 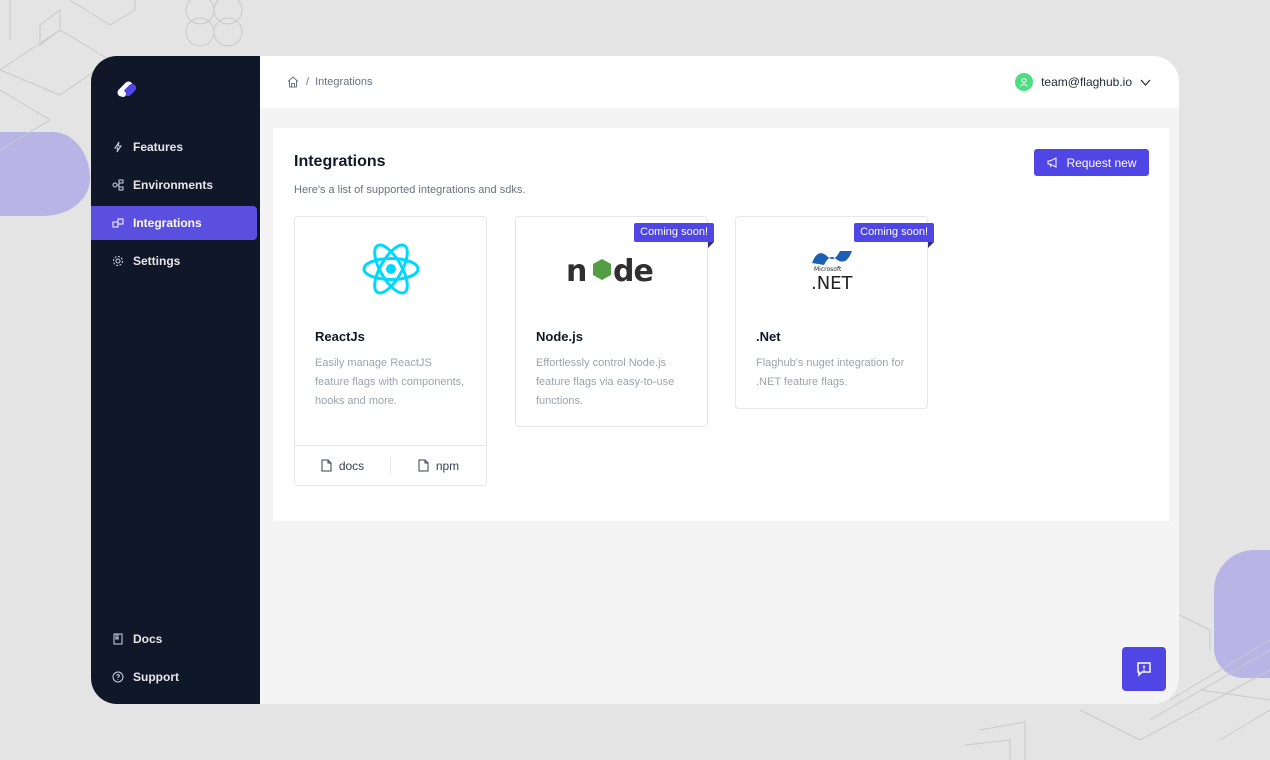 I want to click on feedback-icon, so click(x=1144, y=669).